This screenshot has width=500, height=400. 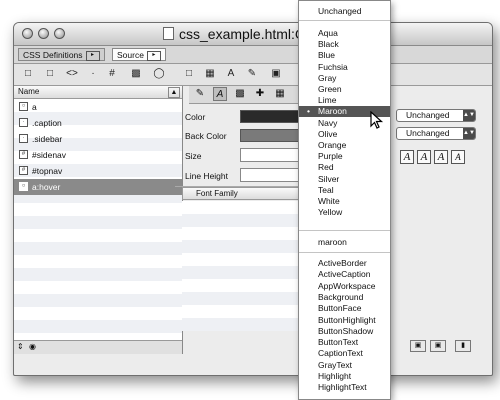 What do you see at coordinates (72, 74) in the screenshot?
I see `code-icon: <>` at bounding box center [72, 74].